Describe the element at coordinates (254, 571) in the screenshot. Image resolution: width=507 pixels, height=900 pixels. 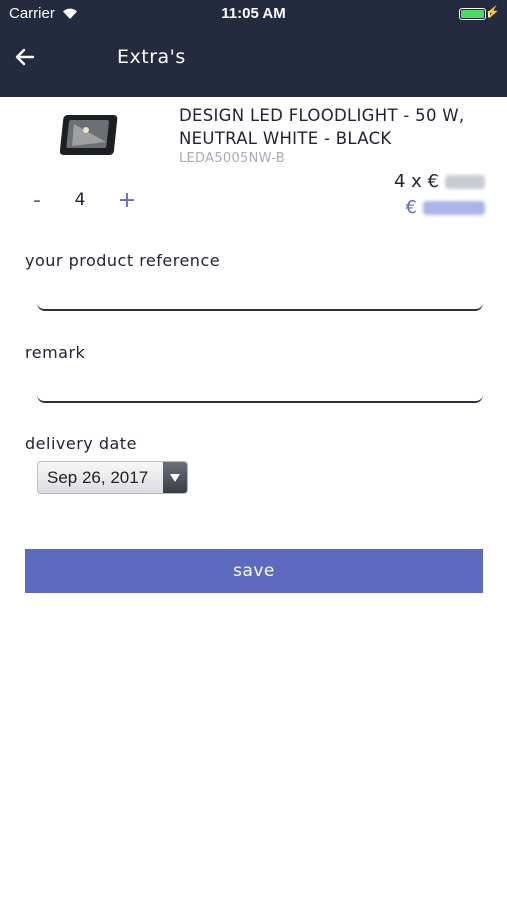
I see `save-button: save` at that location.